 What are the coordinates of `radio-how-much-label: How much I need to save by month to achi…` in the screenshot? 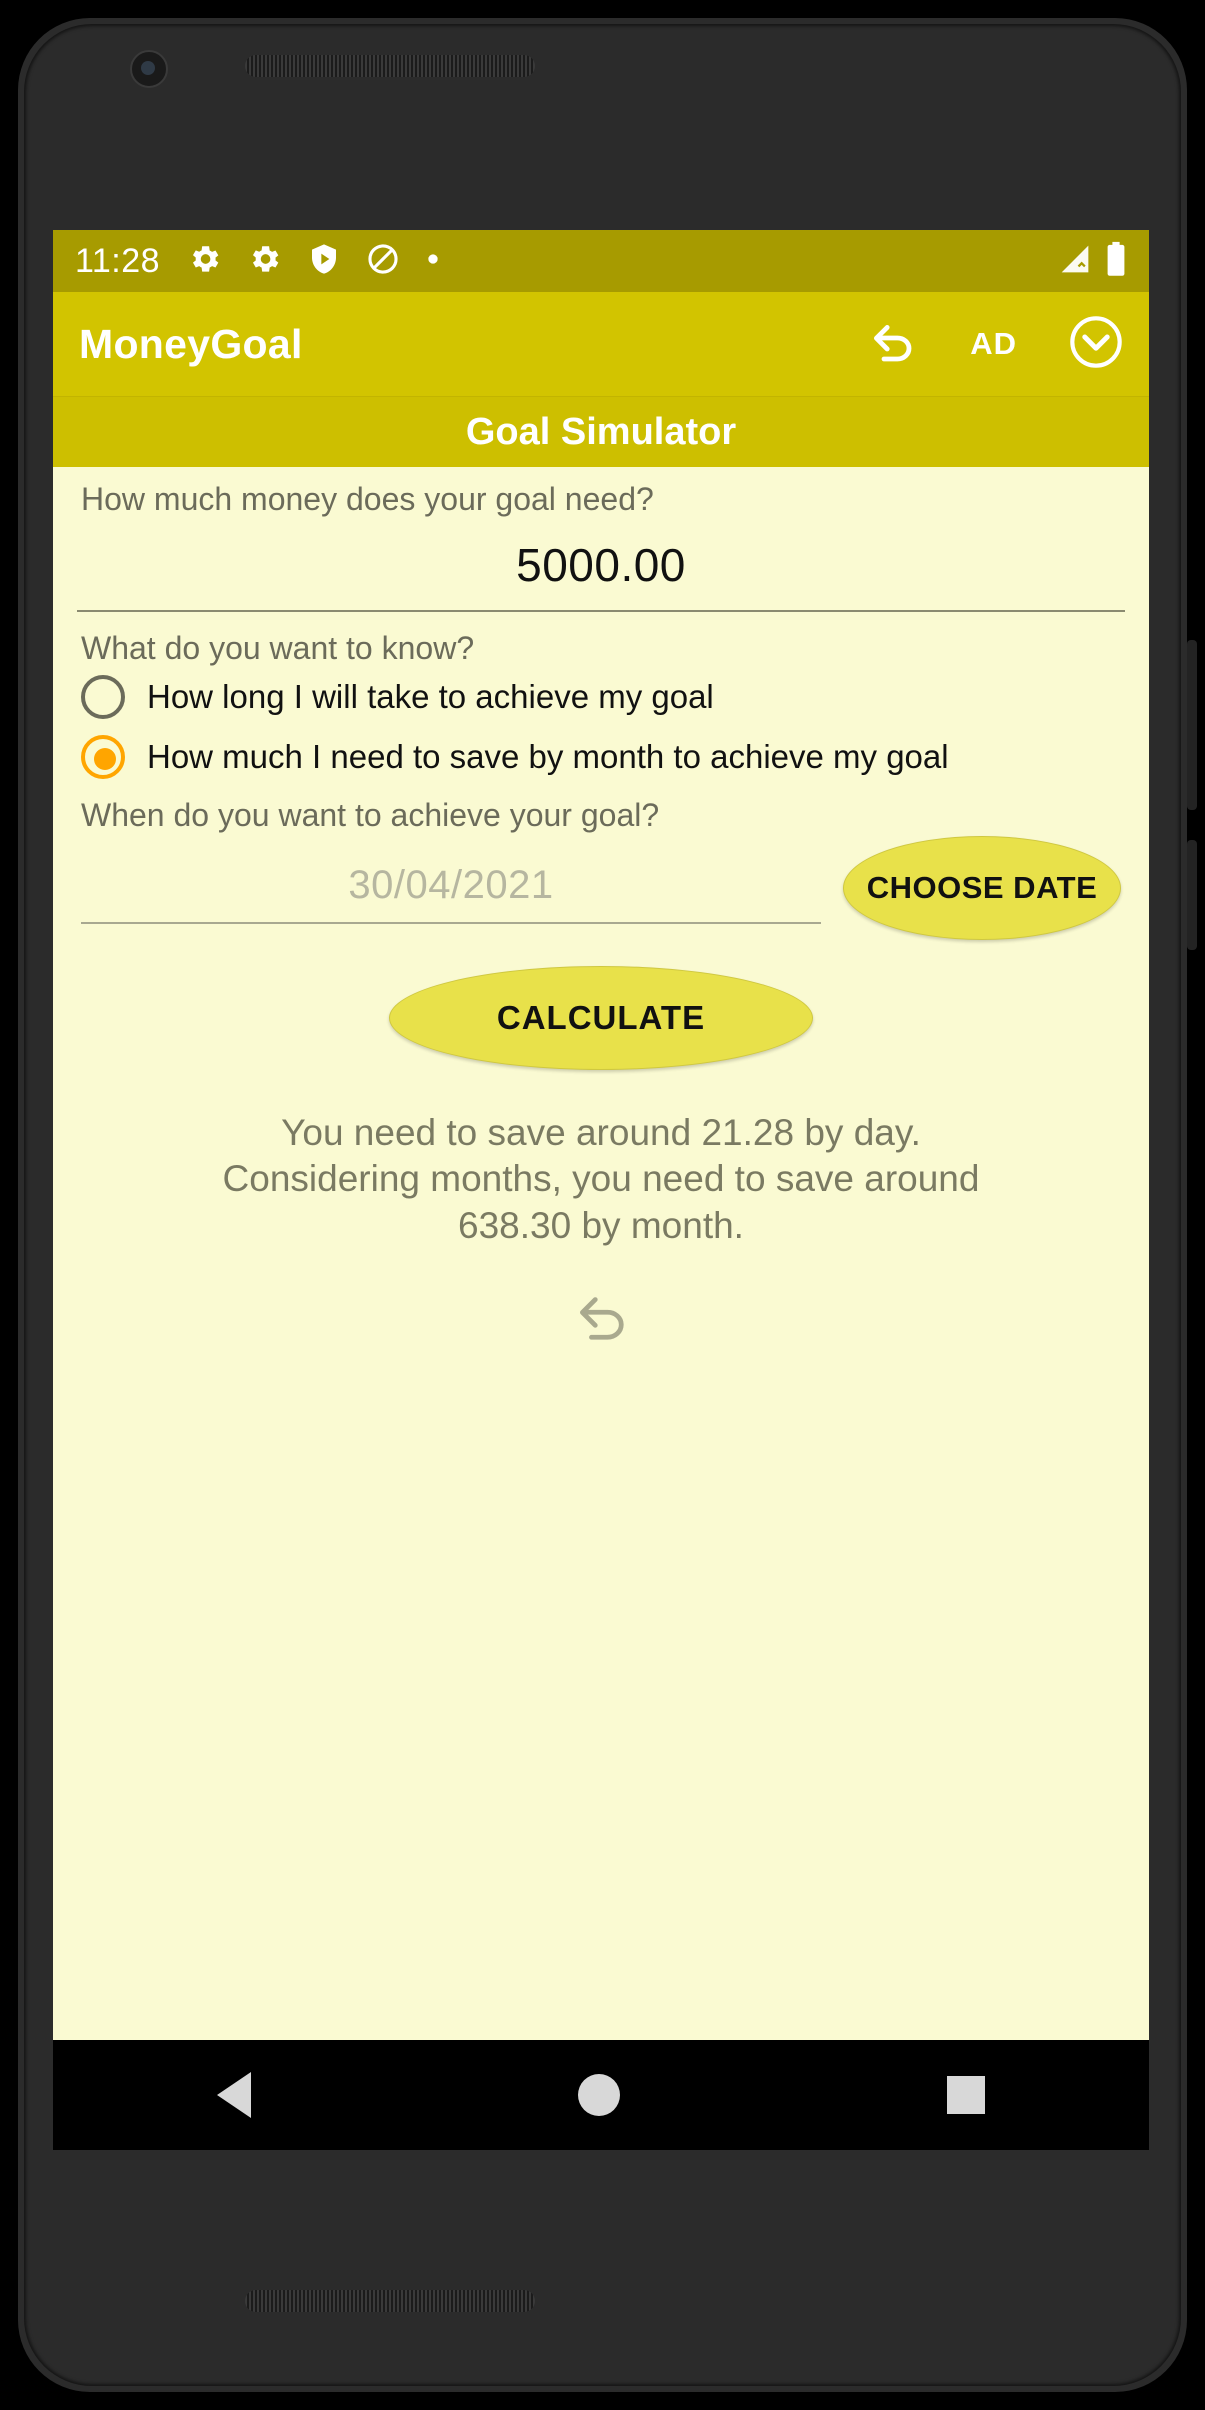 It's located at (548, 756).